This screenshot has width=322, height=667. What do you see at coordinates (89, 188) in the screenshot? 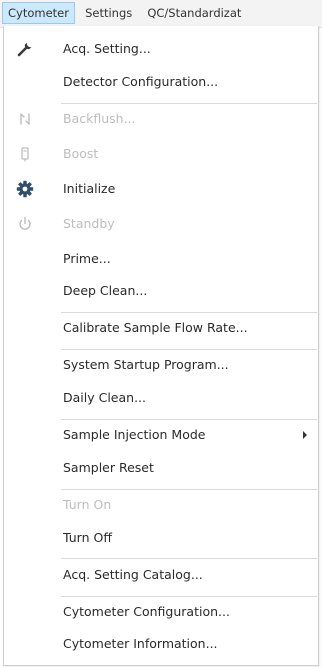
I see `menu-item-label: Initialize` at bounding box center [89, 188].